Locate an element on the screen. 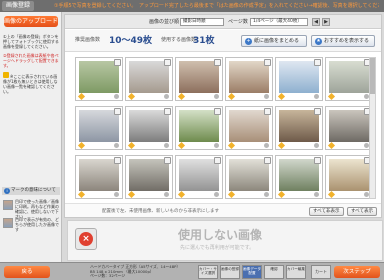 This screenshot has height=280, width=384. page-select: 1/4ページ（最大40枚） is located at coordinates (279, 22).